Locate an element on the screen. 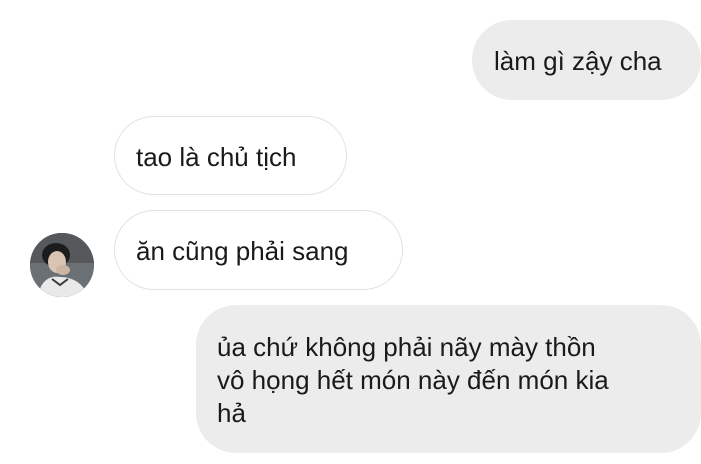 This screenshot has height=464, width=701. user-photo-avatar-icon is located at coordinates (62, 265).